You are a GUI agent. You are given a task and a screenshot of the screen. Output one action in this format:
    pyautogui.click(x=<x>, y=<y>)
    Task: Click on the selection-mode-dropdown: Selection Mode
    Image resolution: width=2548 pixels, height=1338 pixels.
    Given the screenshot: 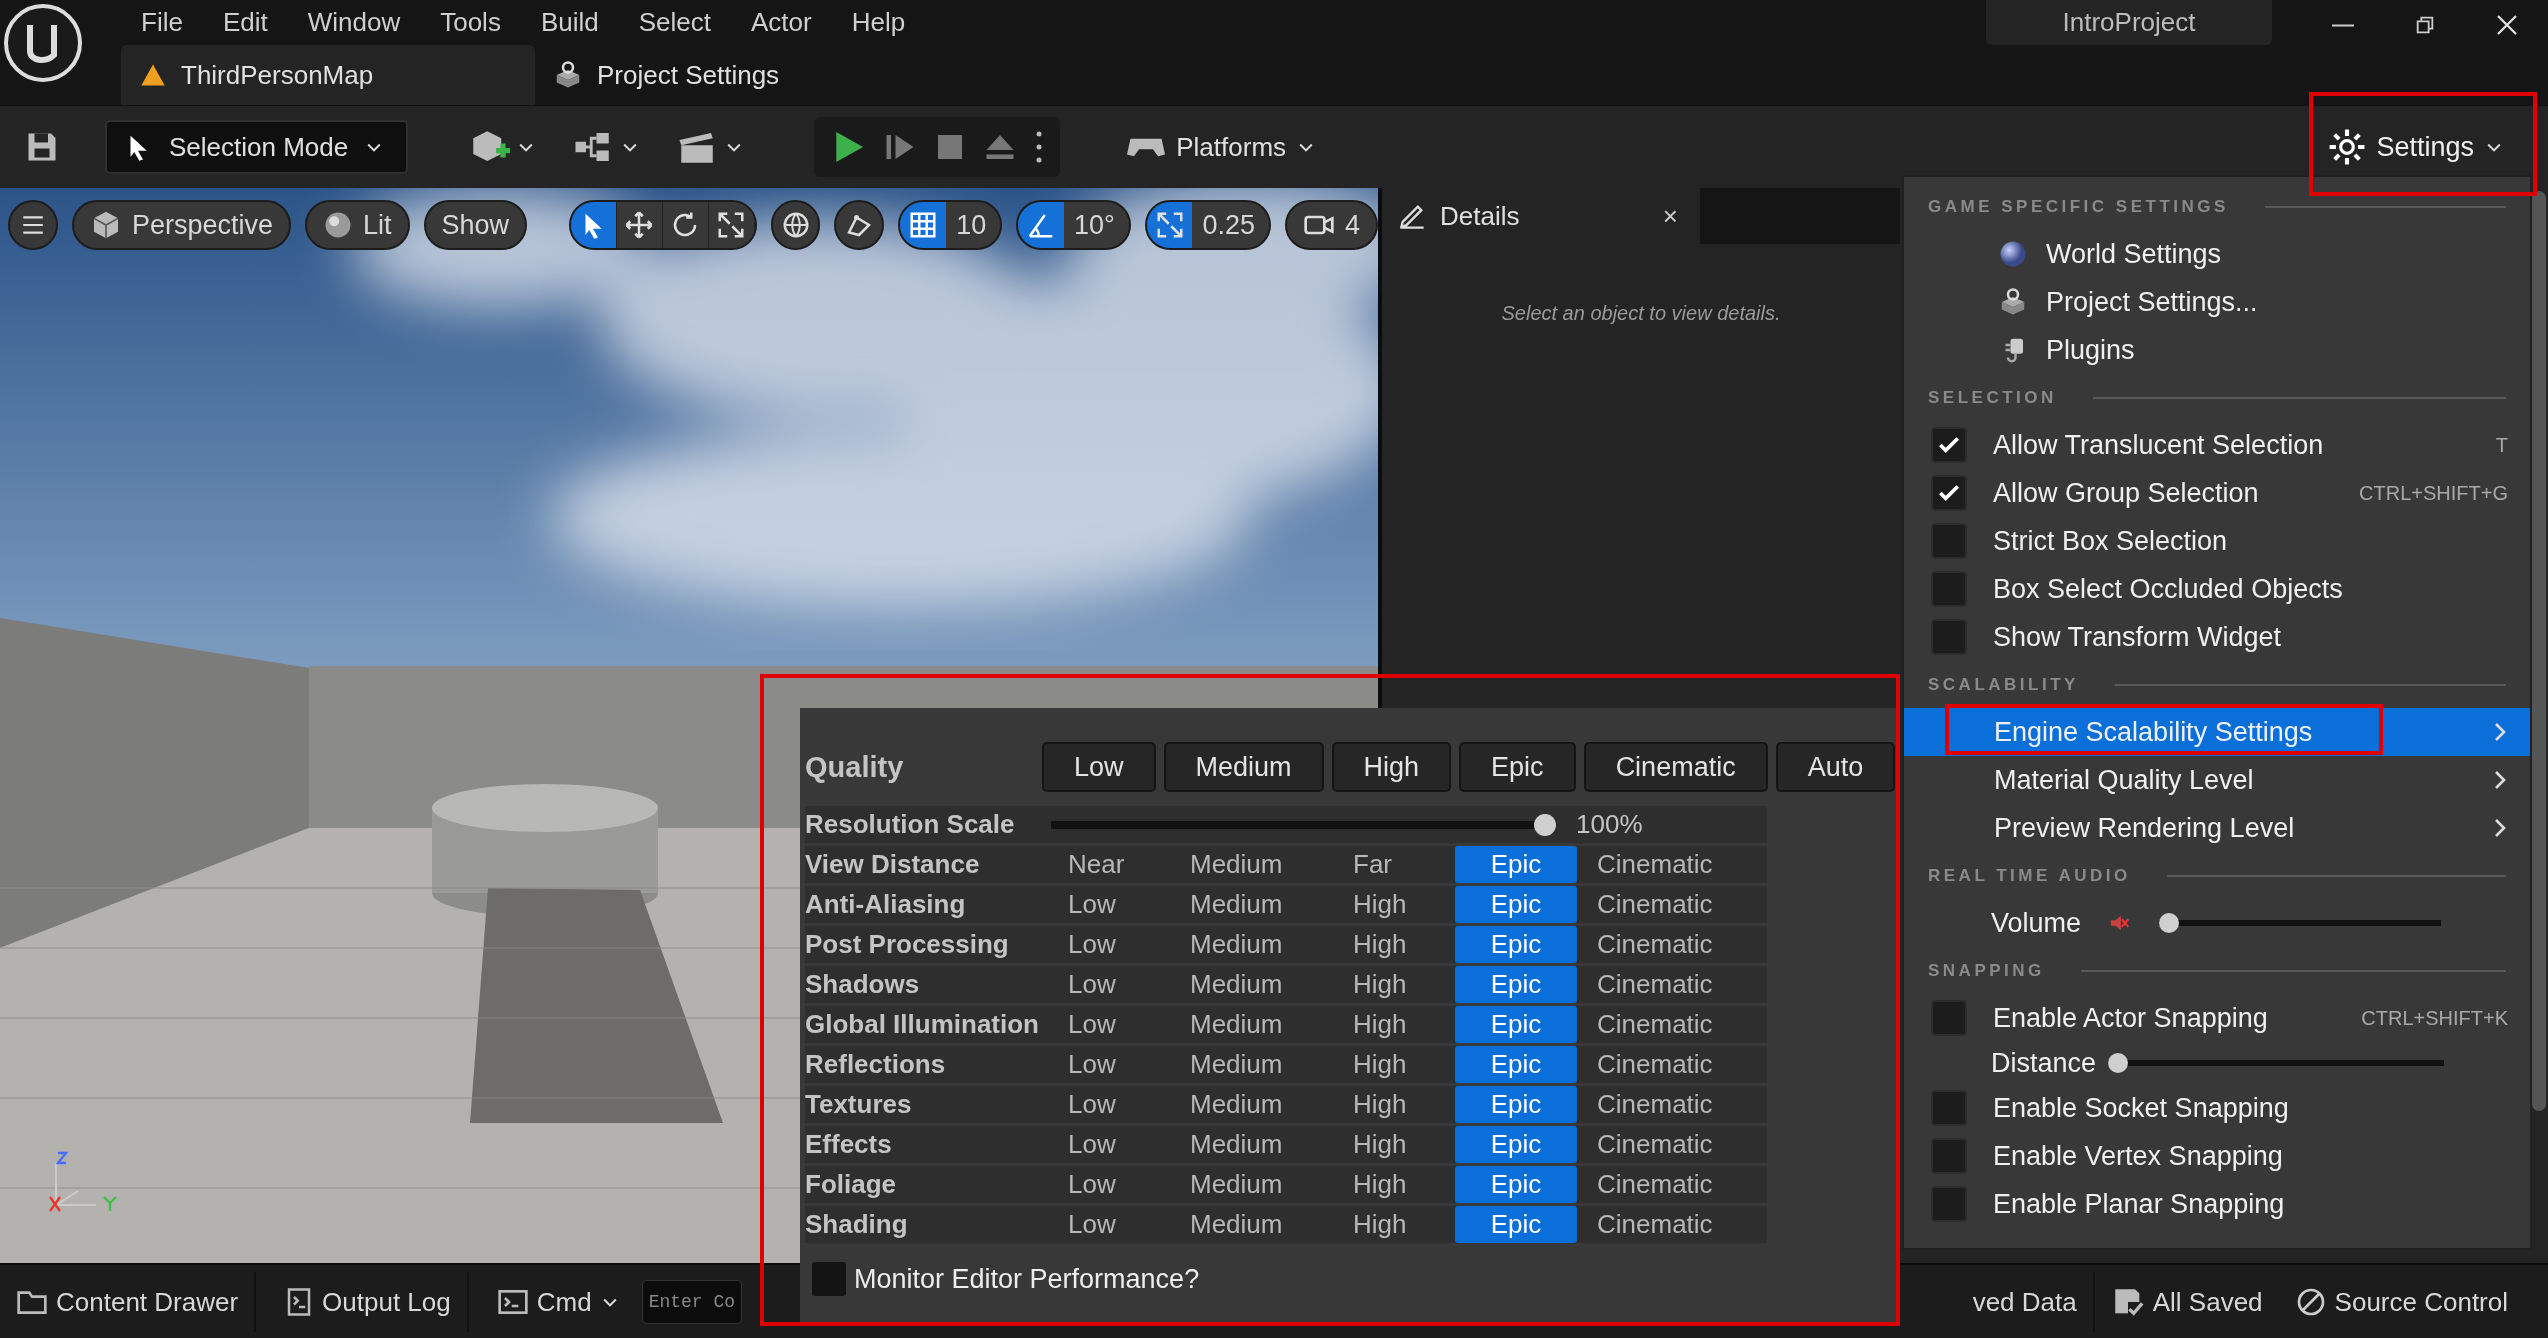 What is the action you would take?
    pyautogui.click(x=257, y=147)
    